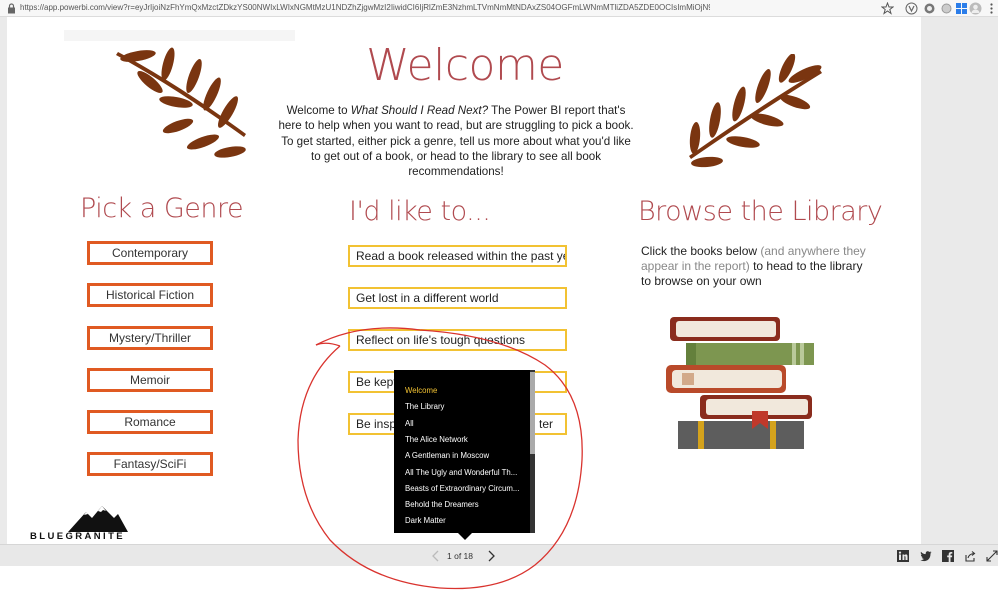 This screenshot has height=591, width=998. Describe the element at coordinates (887, 8) in the screenshot. I see `star-icon` at that location.